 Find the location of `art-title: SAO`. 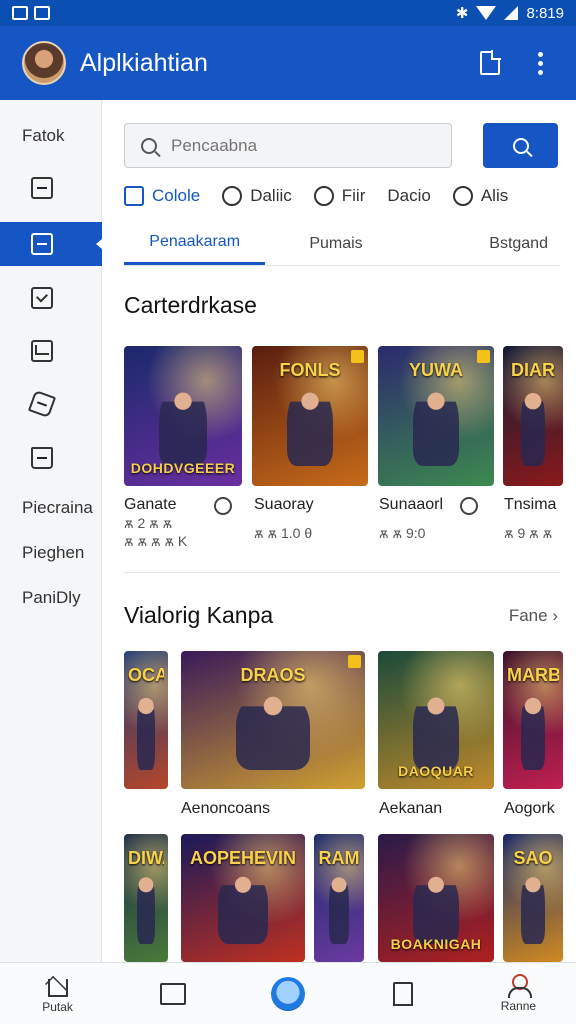

art-title: SAO is located at coordinates (533, 858).